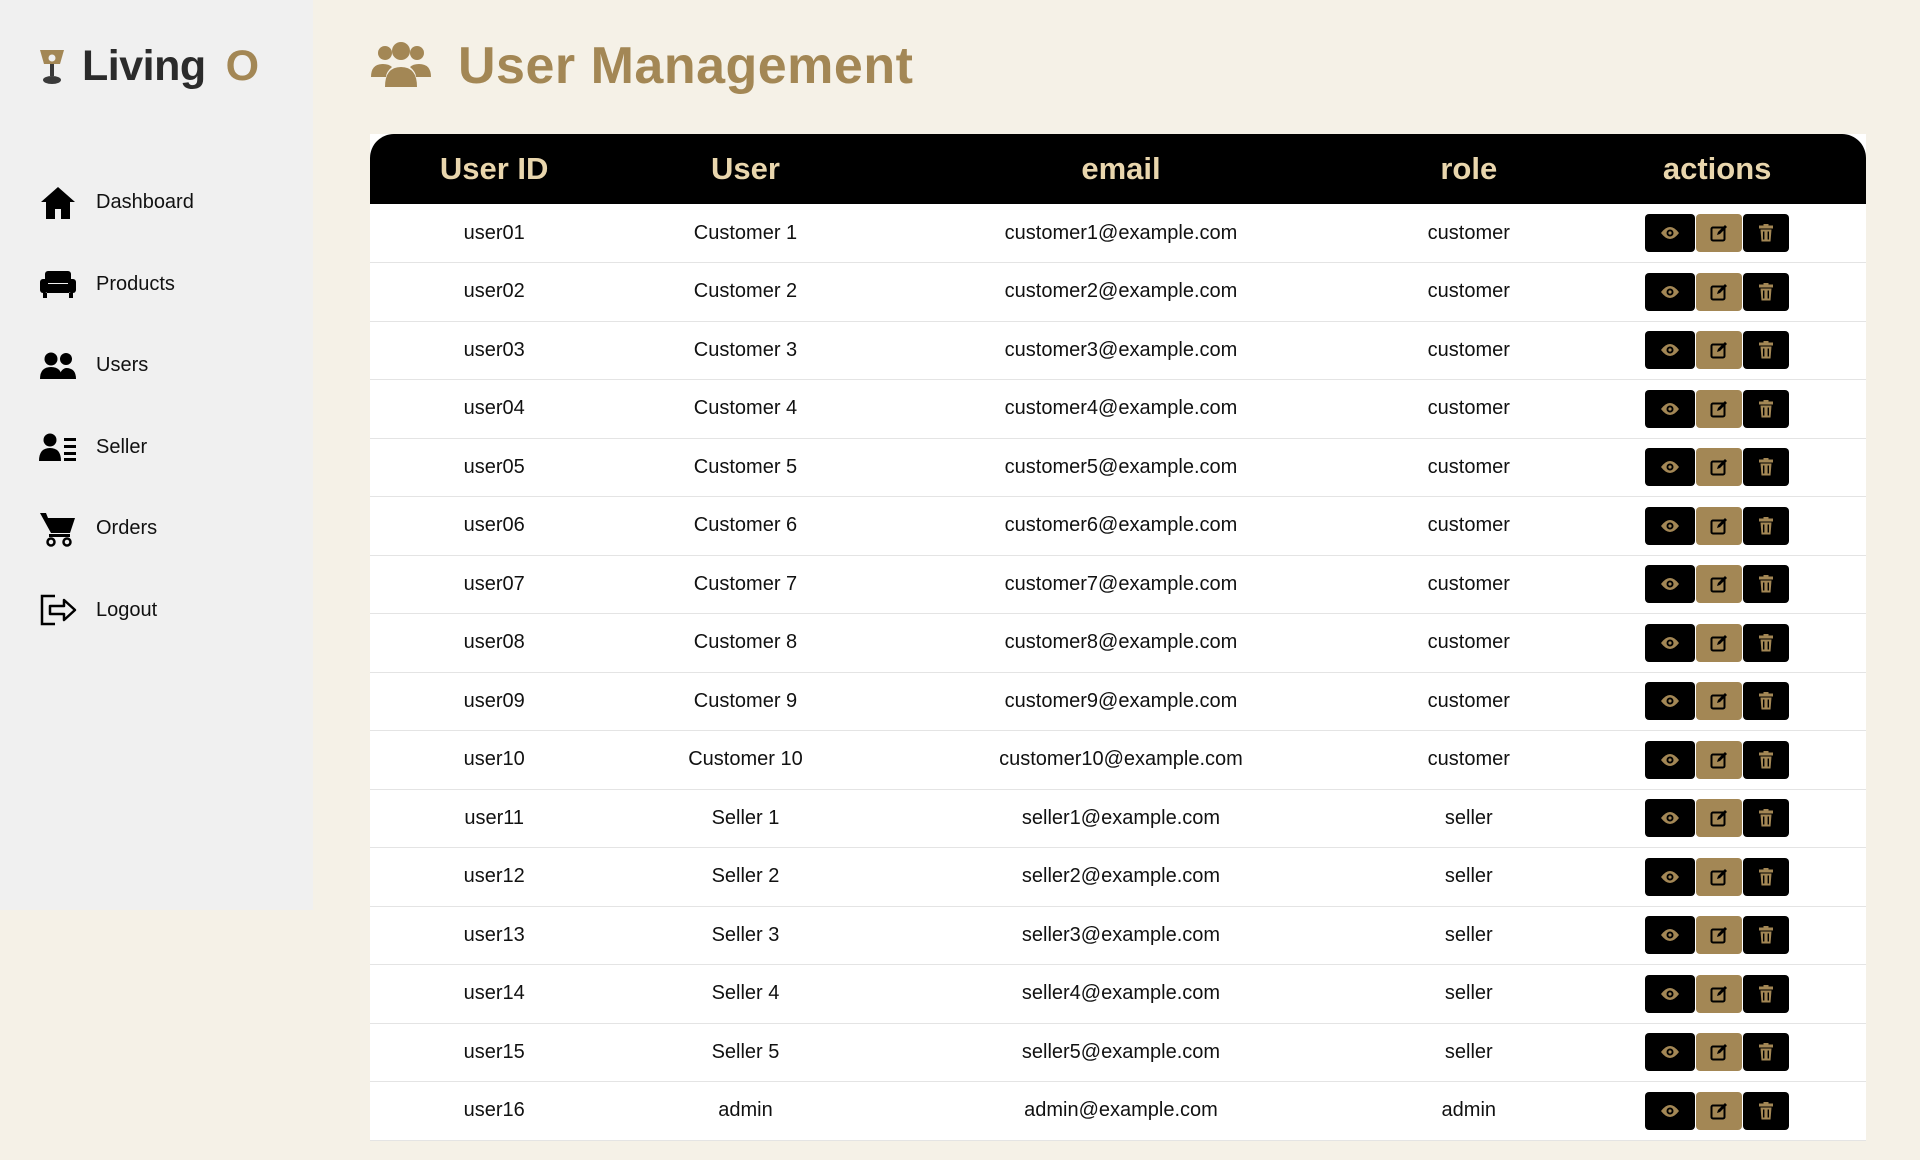  Describe the element at coordinates (168, 366) in the screenshot. I see `sidebar-item-users: Users` at that location.